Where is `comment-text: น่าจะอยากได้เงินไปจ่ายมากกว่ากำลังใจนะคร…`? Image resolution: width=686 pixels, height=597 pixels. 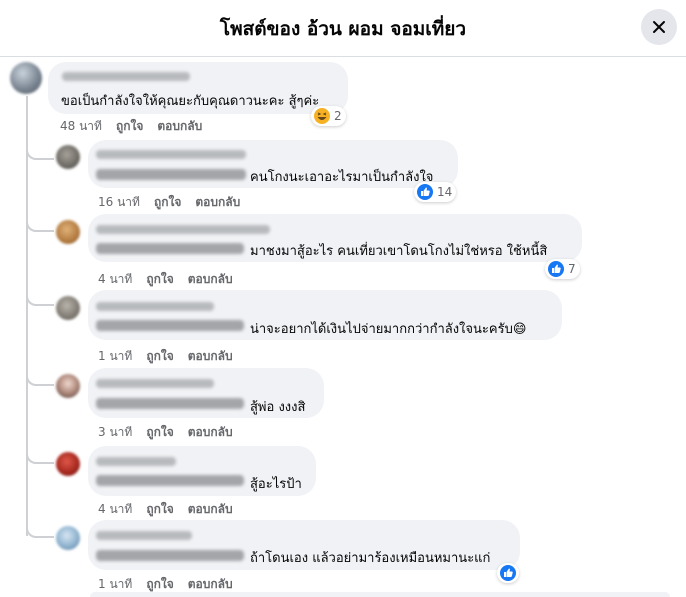
comment-text: น่าจะอยากได้เงินไปจ่ายมากกว่ากำลังใจนะคร… is located at coordinates (388, 329).